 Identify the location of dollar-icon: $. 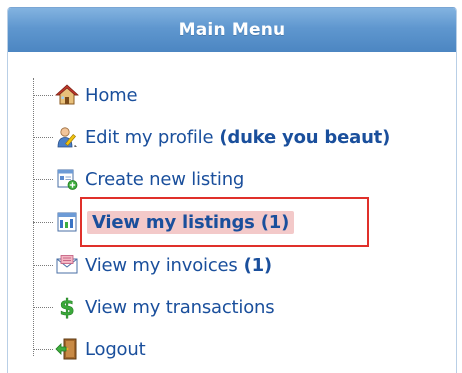
(67, 307).